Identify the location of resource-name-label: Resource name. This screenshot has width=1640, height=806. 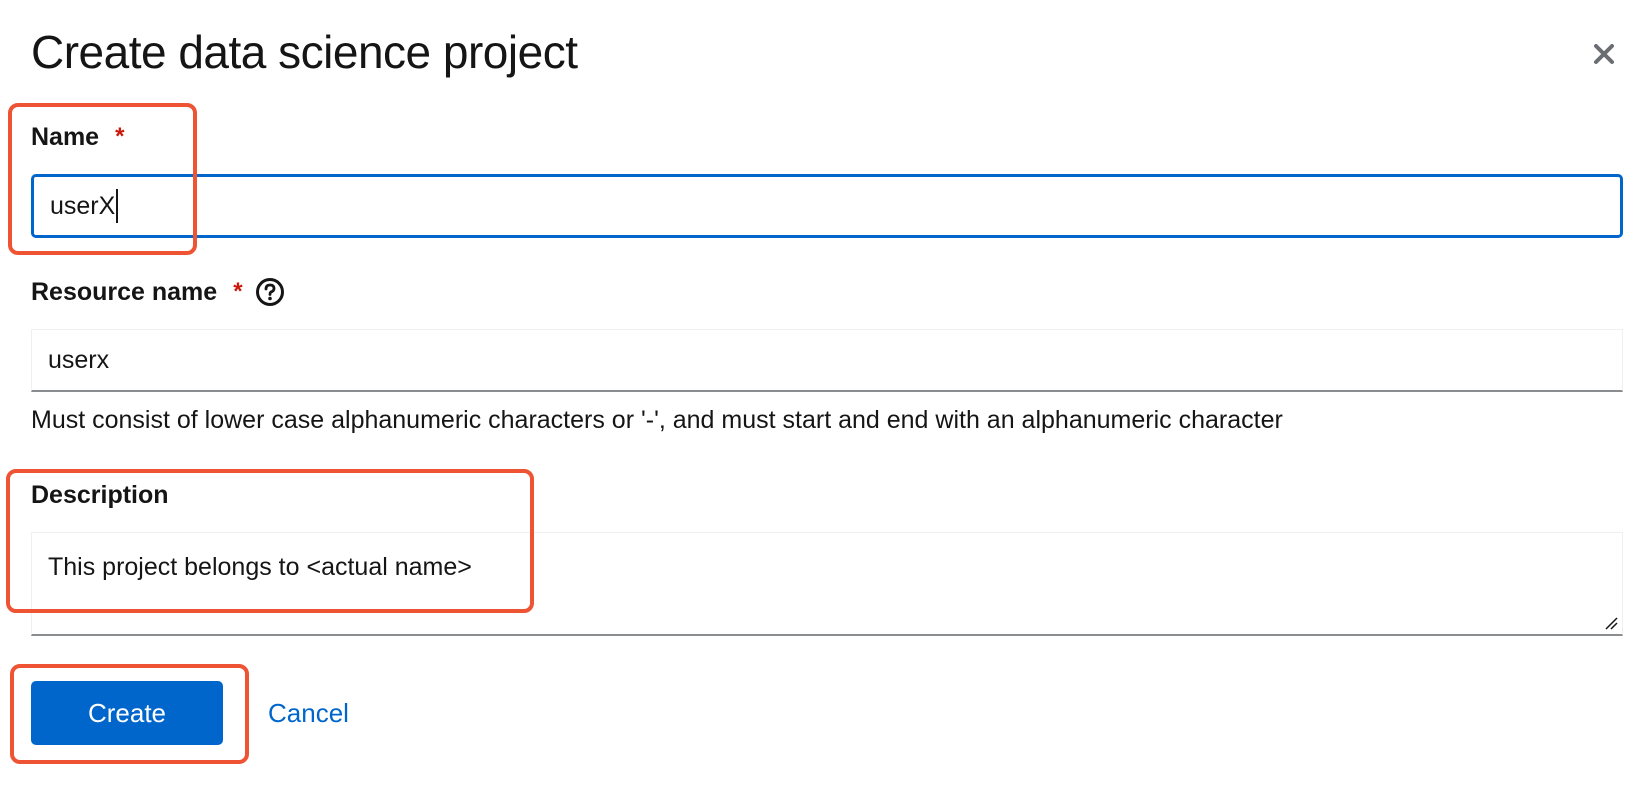
(124, 292).